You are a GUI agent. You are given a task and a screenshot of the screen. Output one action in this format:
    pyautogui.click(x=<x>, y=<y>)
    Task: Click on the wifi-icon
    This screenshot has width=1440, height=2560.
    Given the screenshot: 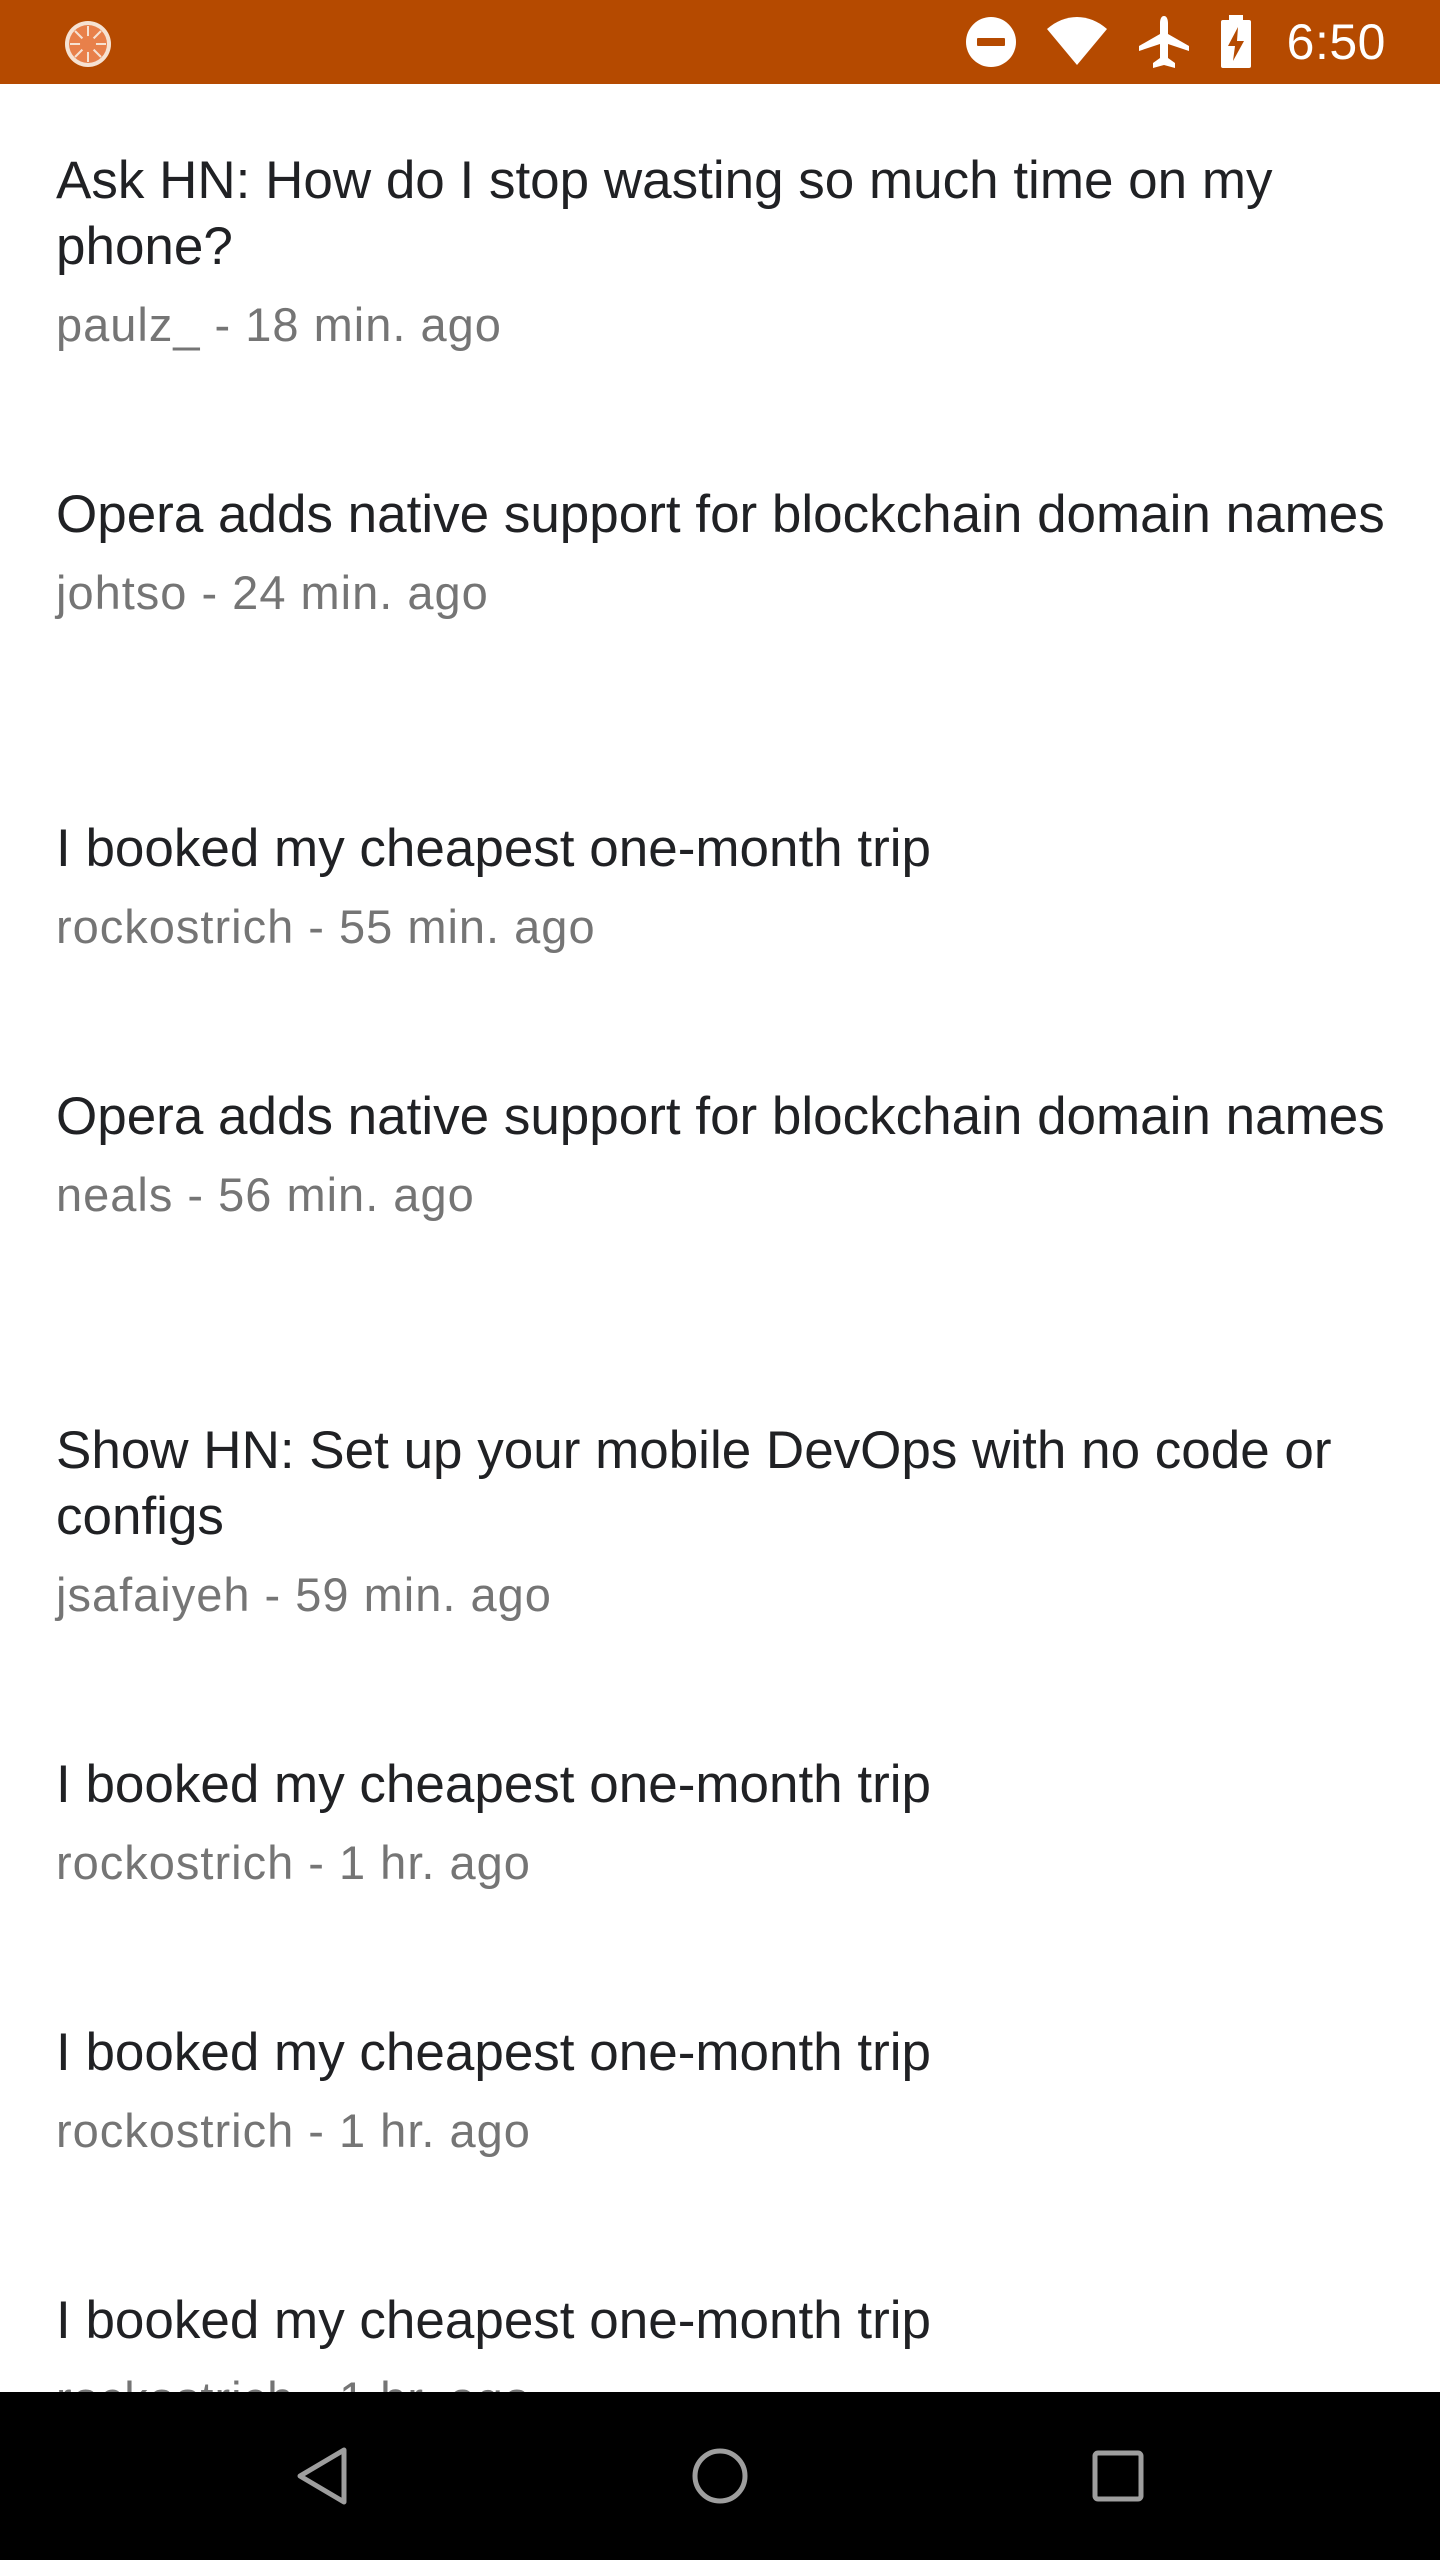 What is the action you would take?
    pyautogui.click(x=1077, y=42)
    